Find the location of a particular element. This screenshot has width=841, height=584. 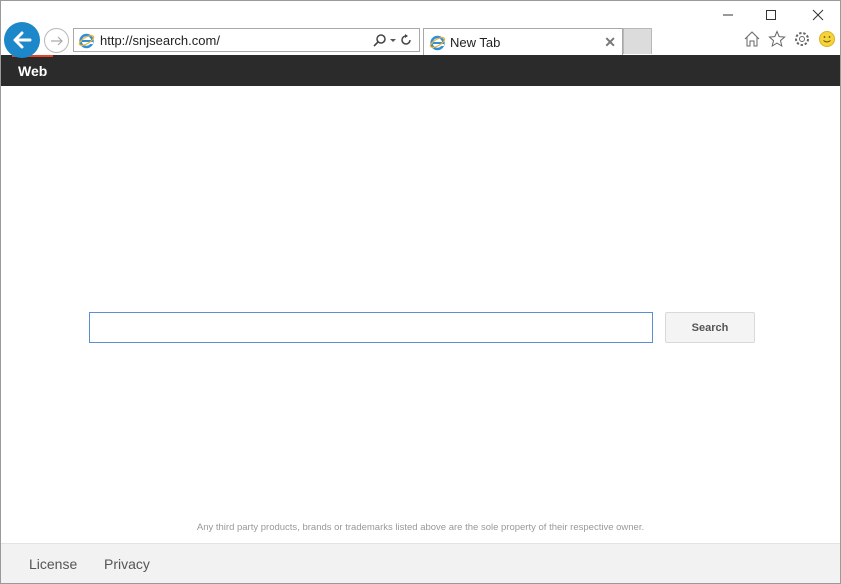

address-bar: http://snjsearch.com/ is located at coordinates (246, 40).